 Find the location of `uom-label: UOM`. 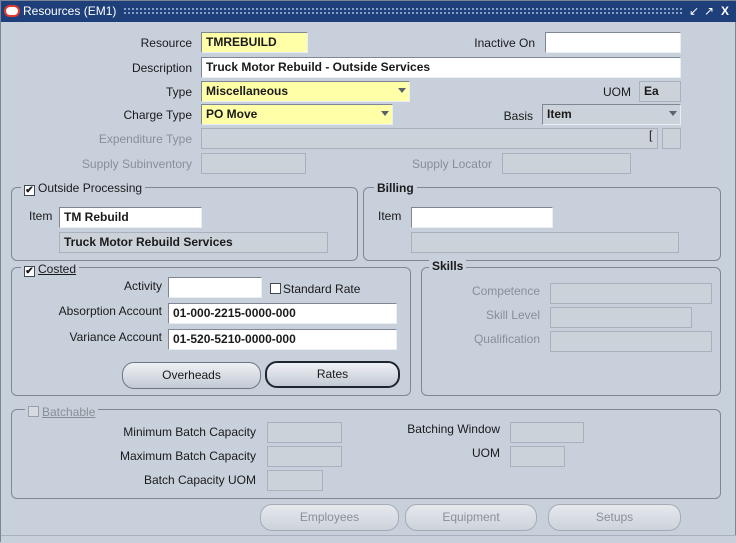

uom-label: UOM is located at coordinates (617, 92).